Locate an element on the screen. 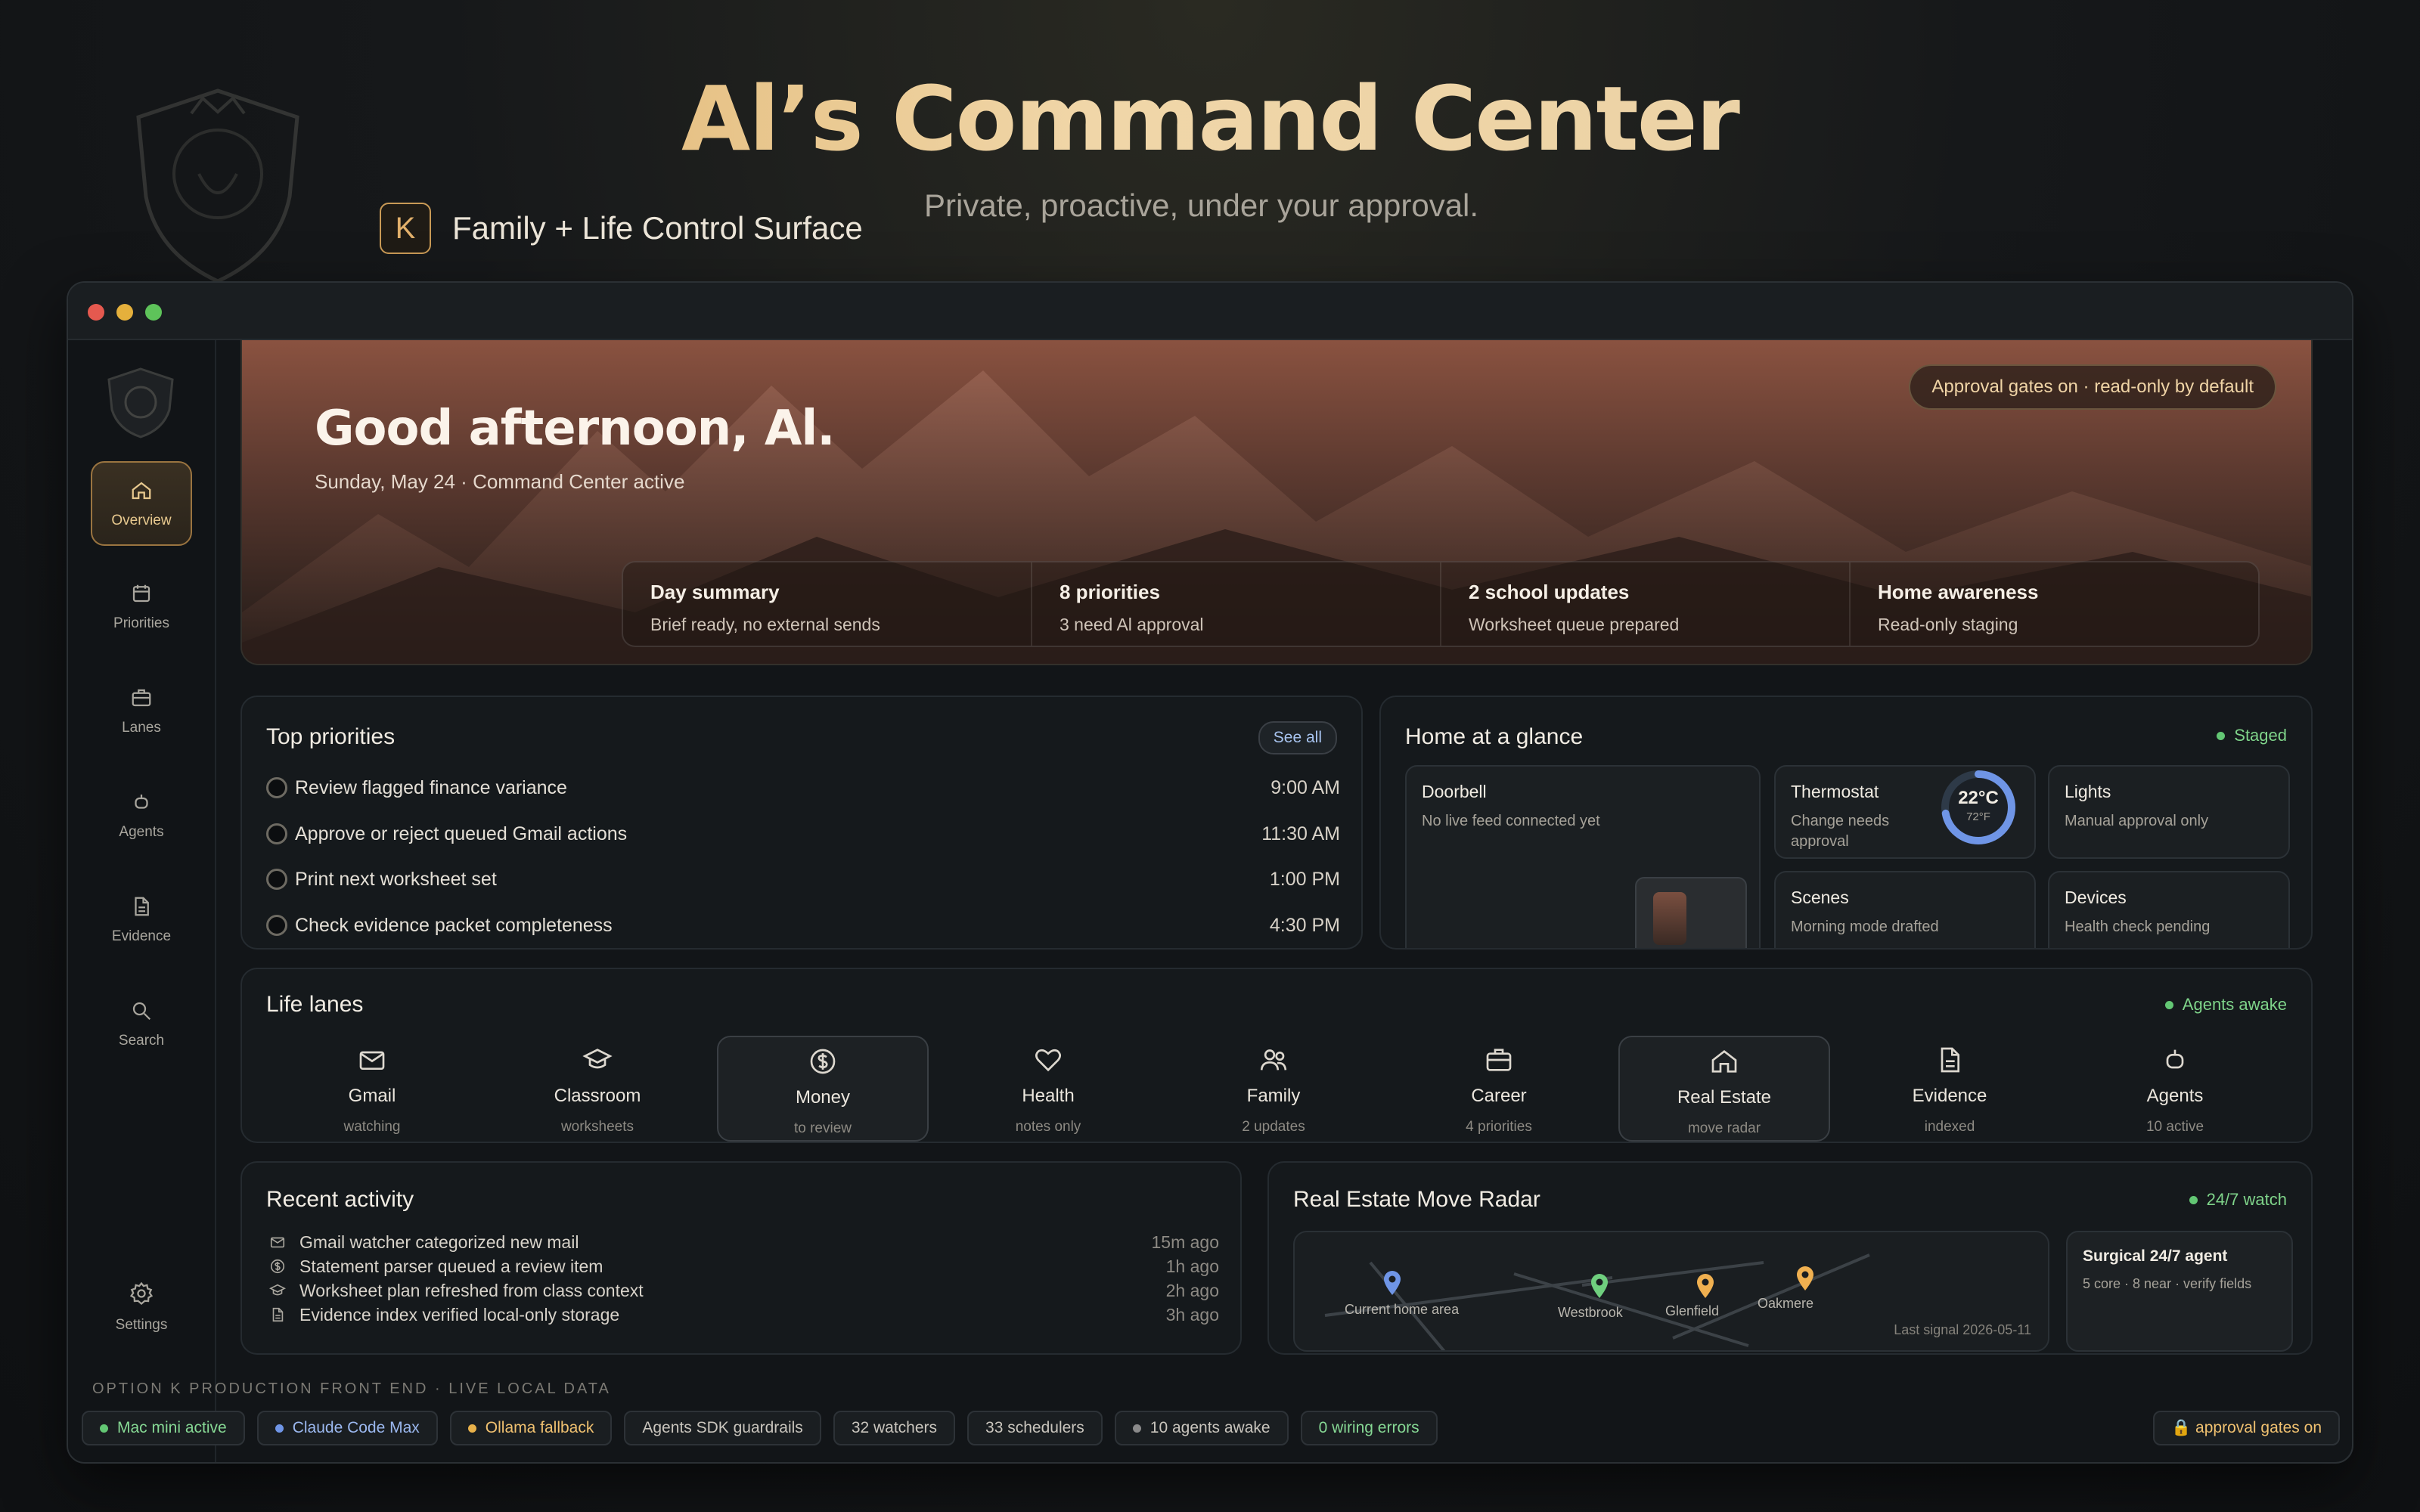 Image resolution: width=2420 pixels, height=1512 pixels. tile-subtitle: No live feed connected yet is located at coordinates (1511, 821).